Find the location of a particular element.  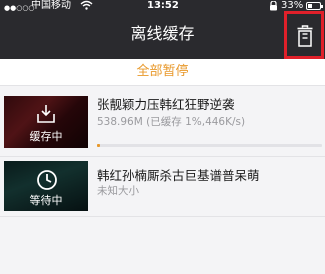

progress-bar is located at coordinates (209, 145).